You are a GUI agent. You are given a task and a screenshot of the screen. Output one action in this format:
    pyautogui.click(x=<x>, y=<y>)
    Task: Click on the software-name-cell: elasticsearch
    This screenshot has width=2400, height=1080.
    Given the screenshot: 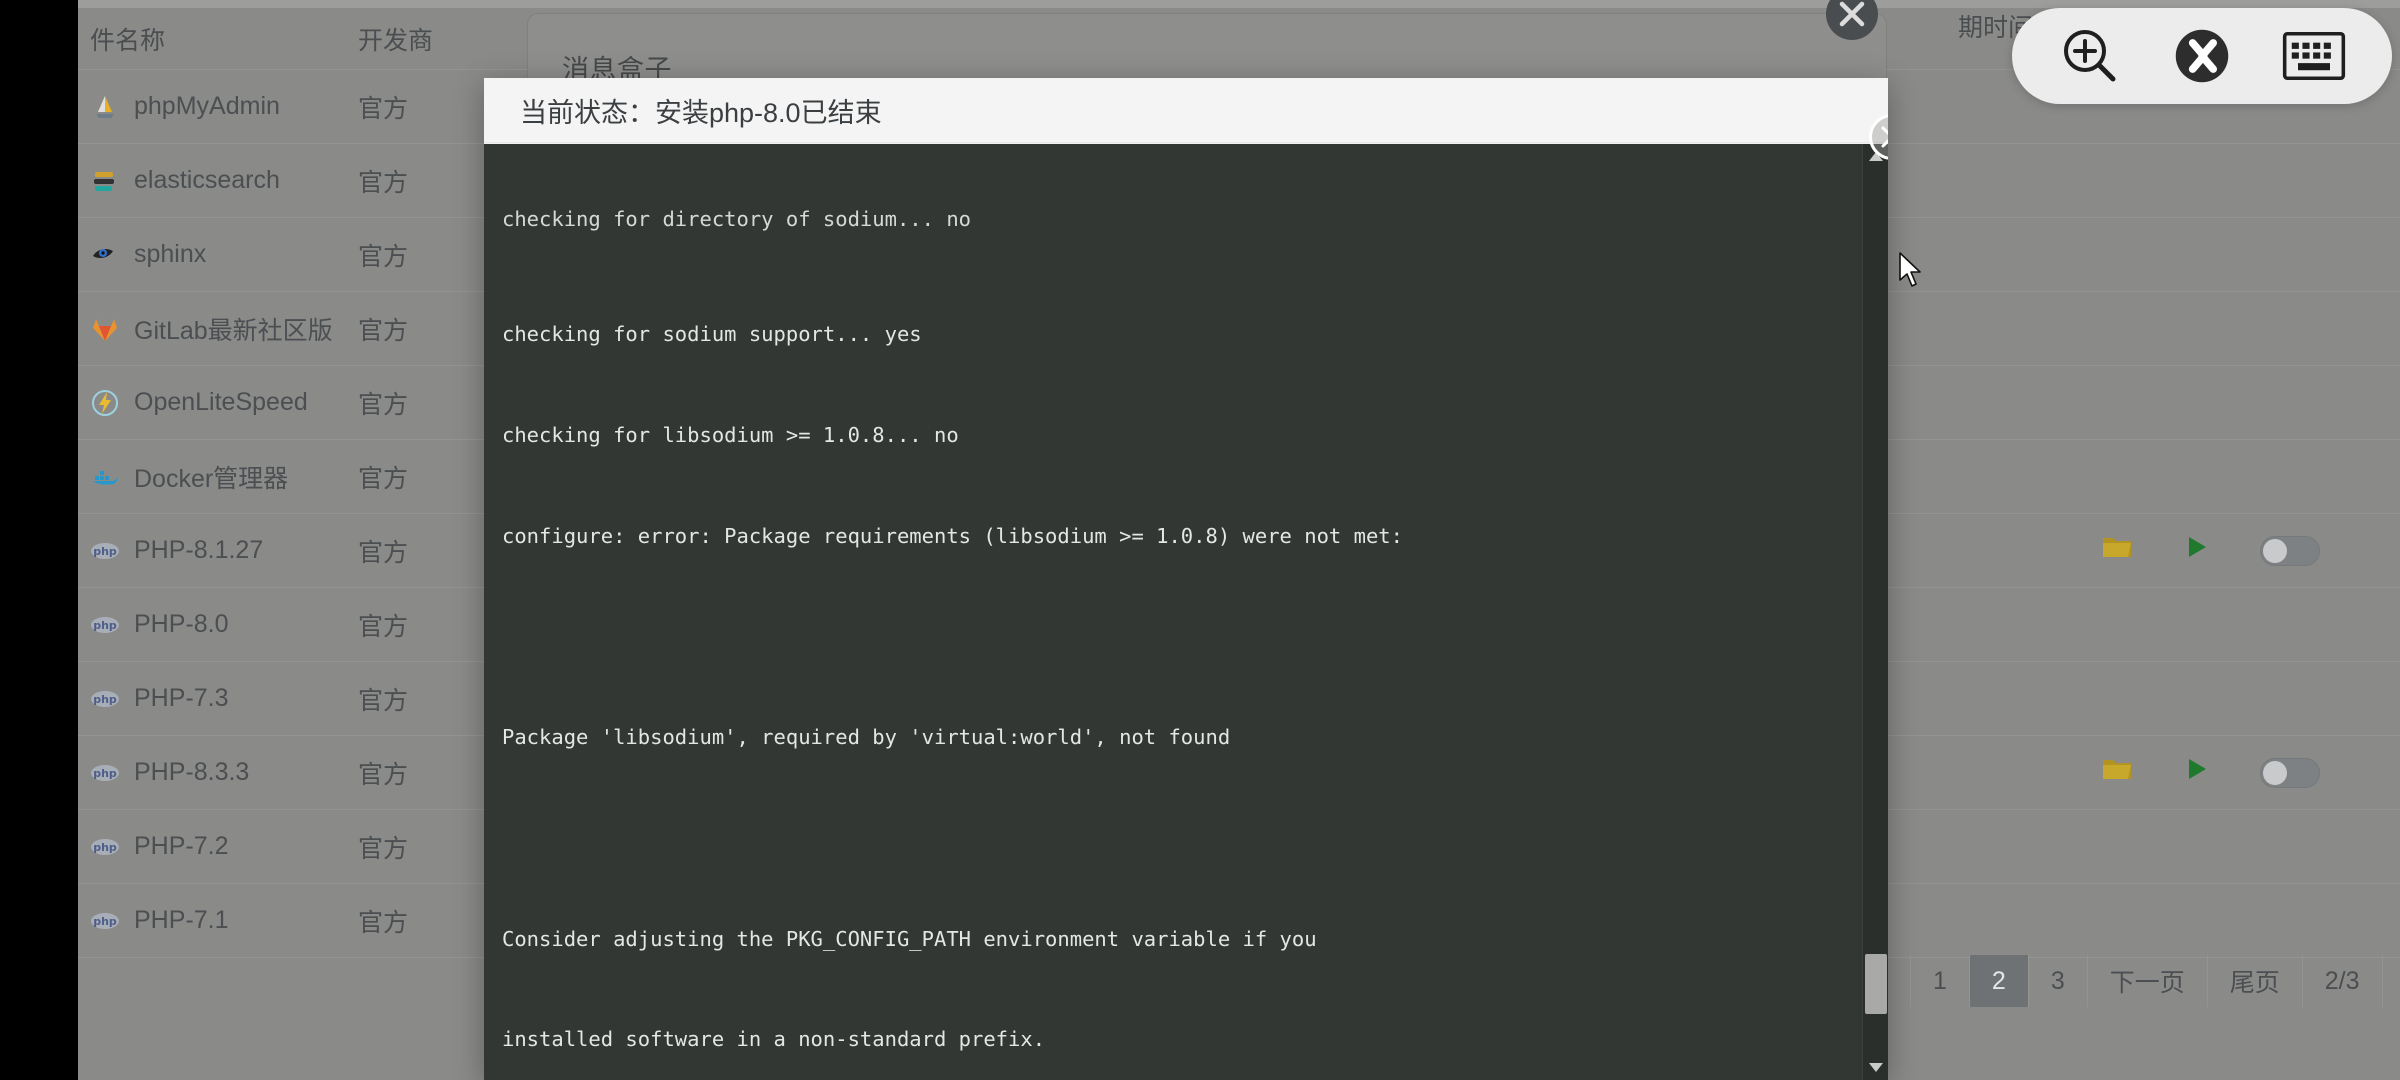 What is the action you would take?
    pyautogui.click(x=218, y=181)
    